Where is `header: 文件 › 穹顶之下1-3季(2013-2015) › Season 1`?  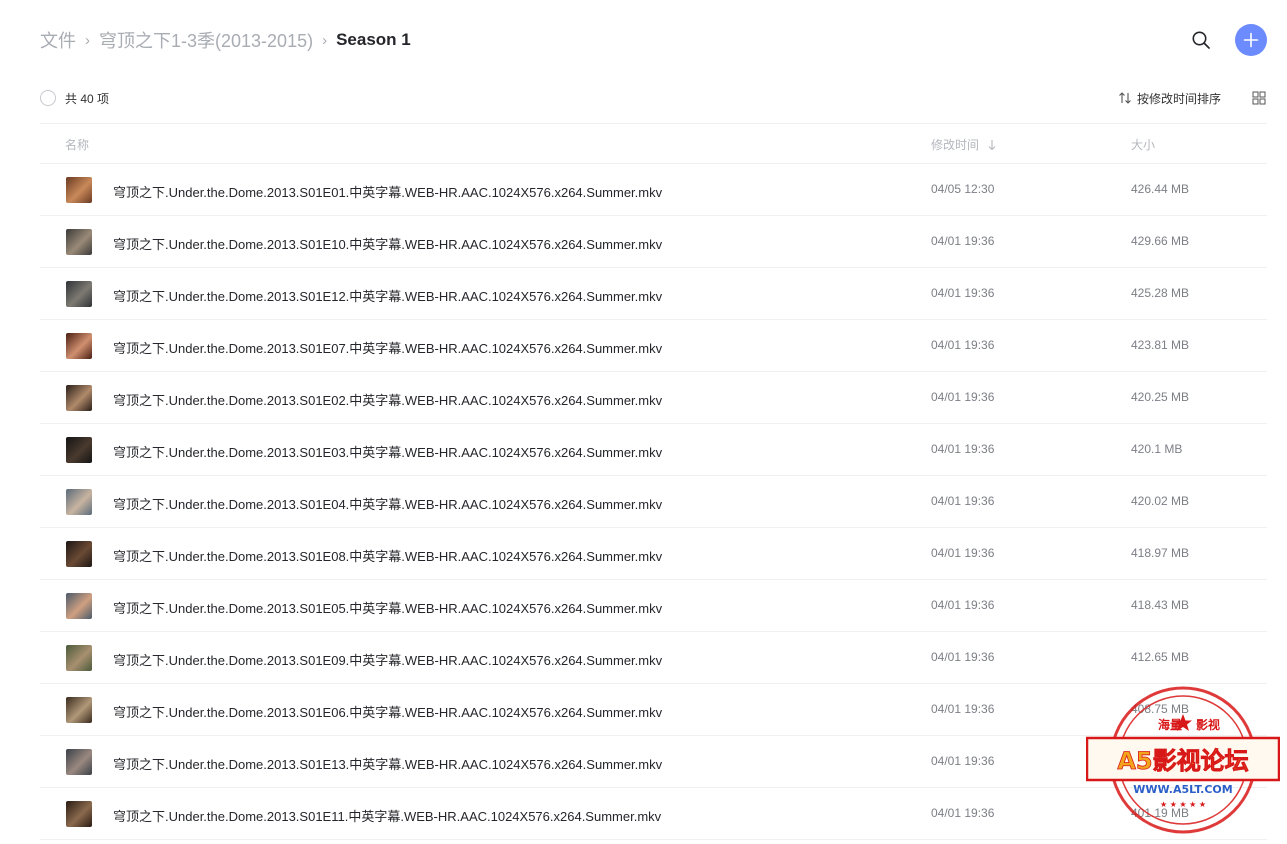
header: 文件 › 穹顶之下1-3季(2013-2015) › Season 1 is located at coordinates (653, 40).